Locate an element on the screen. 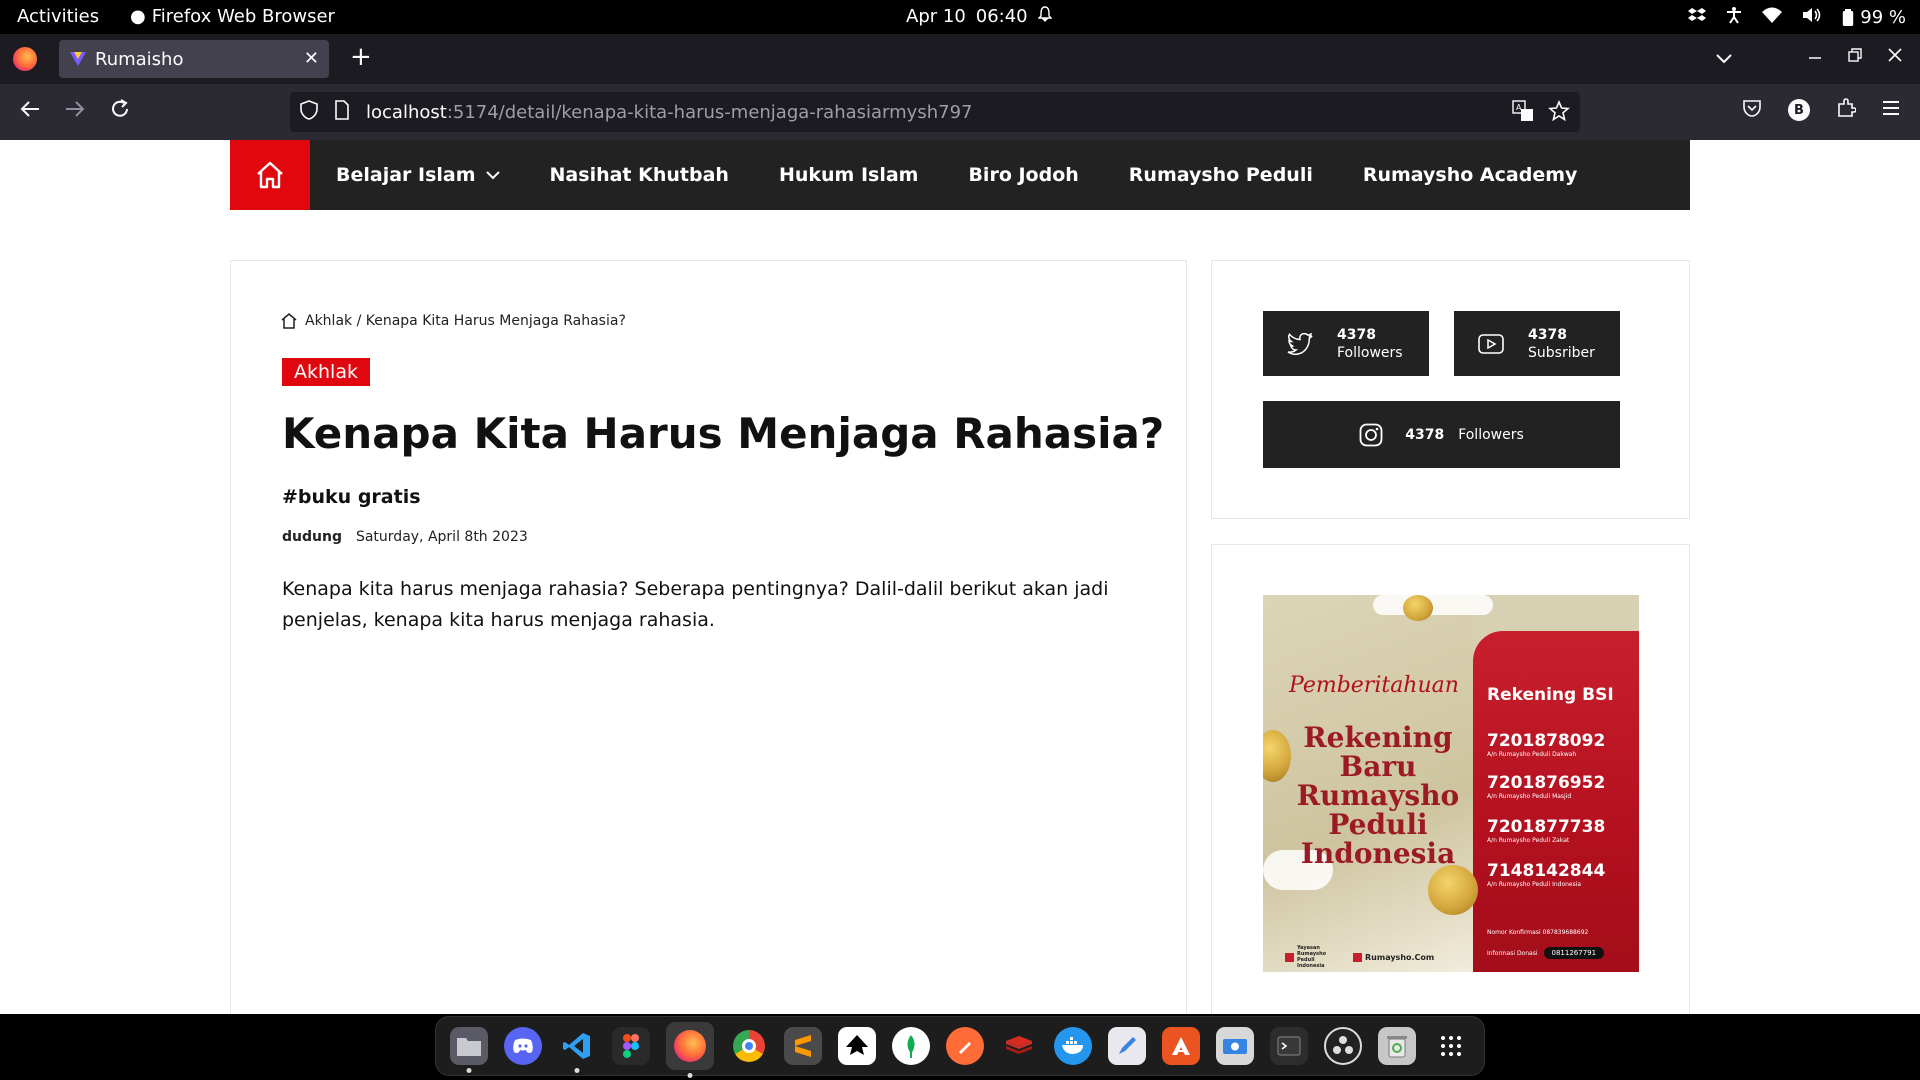 The height and width of the screenshot is (1080, 1920). article-meta: dudung Saturday, April 8th 2023 is located at coordinates (405, 537).